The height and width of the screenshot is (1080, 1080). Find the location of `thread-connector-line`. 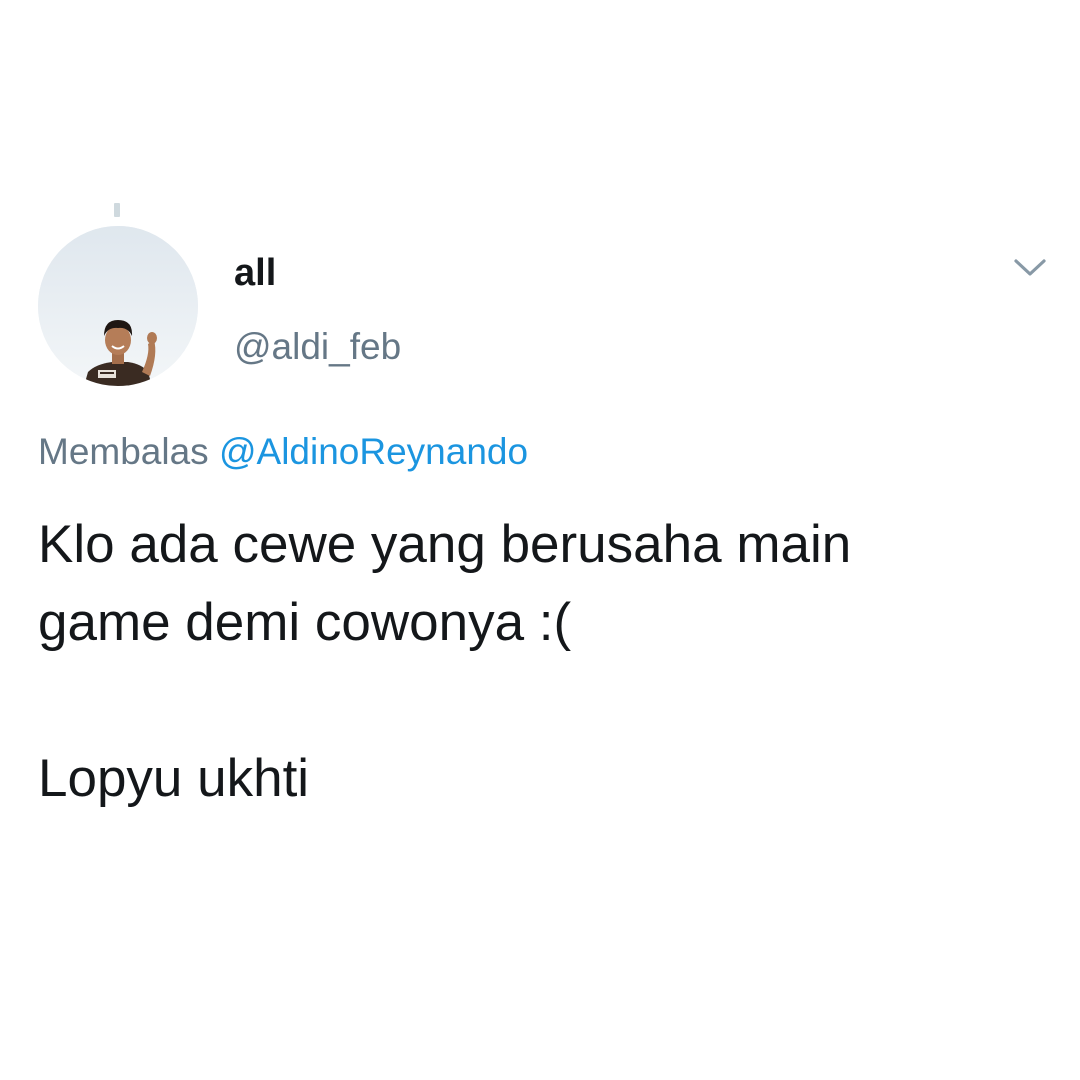

thread-connector-line is located at coordinates (117, 210).